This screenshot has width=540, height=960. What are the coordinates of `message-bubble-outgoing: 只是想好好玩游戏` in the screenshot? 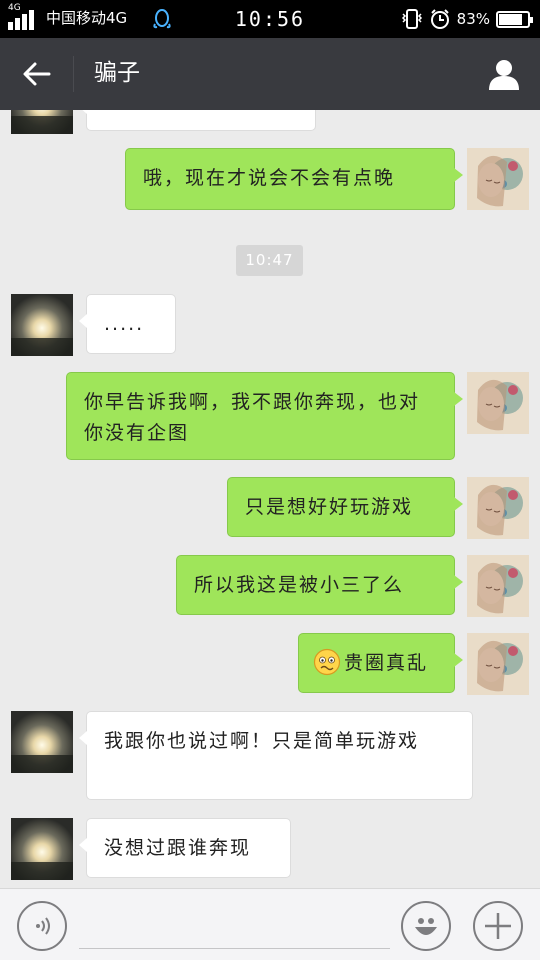 It's located at (345, 507).